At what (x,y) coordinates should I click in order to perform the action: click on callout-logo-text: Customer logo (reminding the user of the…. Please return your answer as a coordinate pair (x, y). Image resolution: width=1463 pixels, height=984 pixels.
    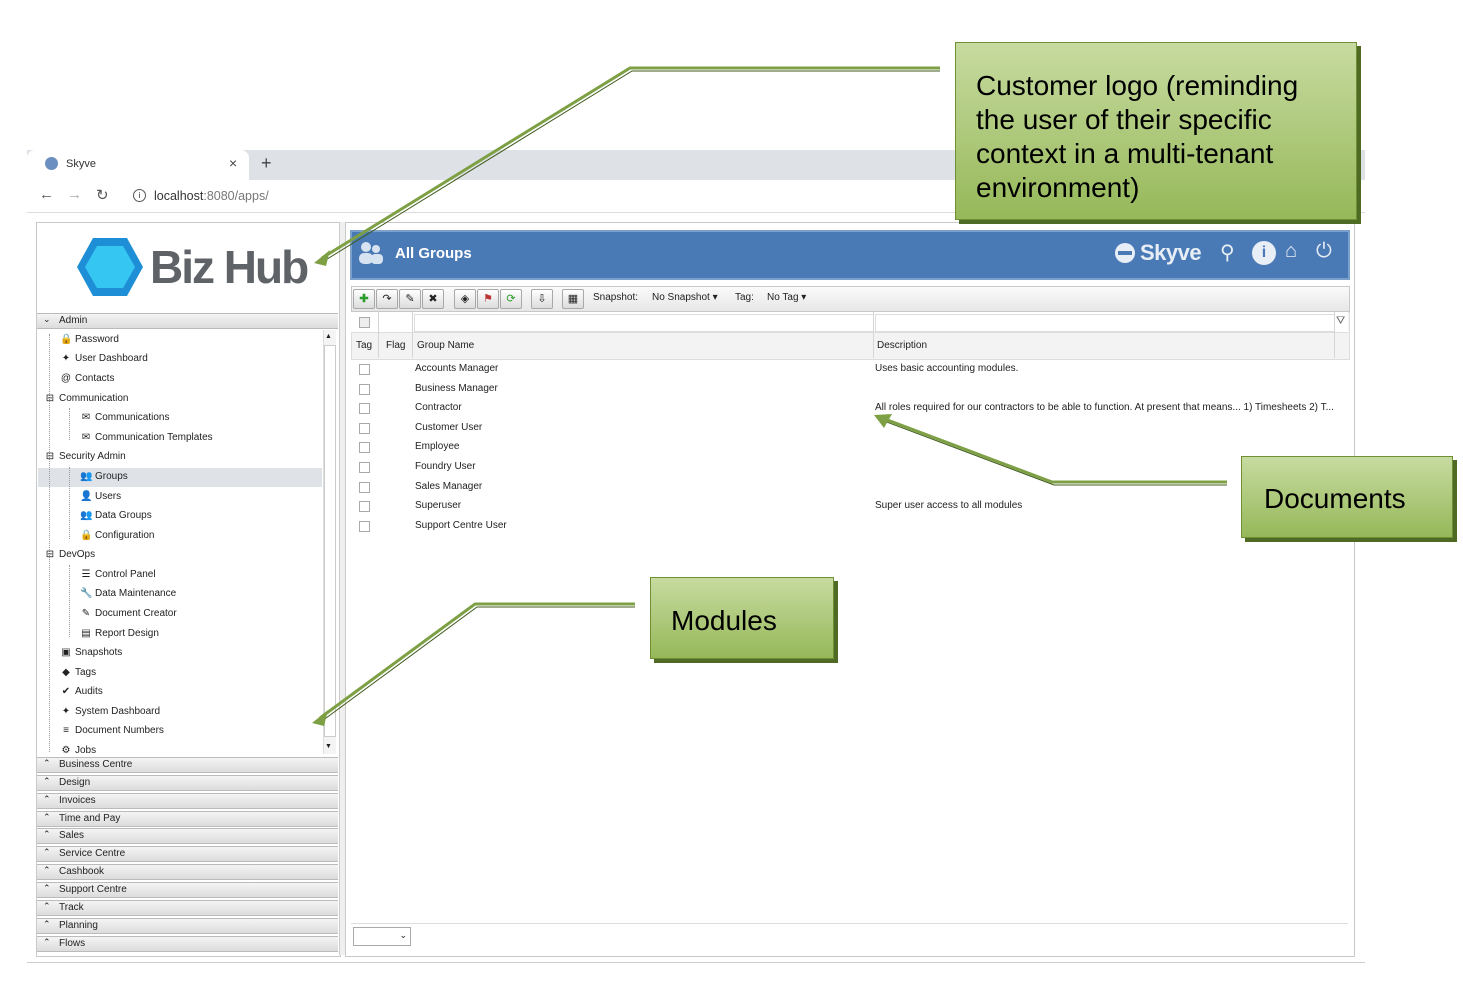
    Looking at the image, I should click on (1137, 136).